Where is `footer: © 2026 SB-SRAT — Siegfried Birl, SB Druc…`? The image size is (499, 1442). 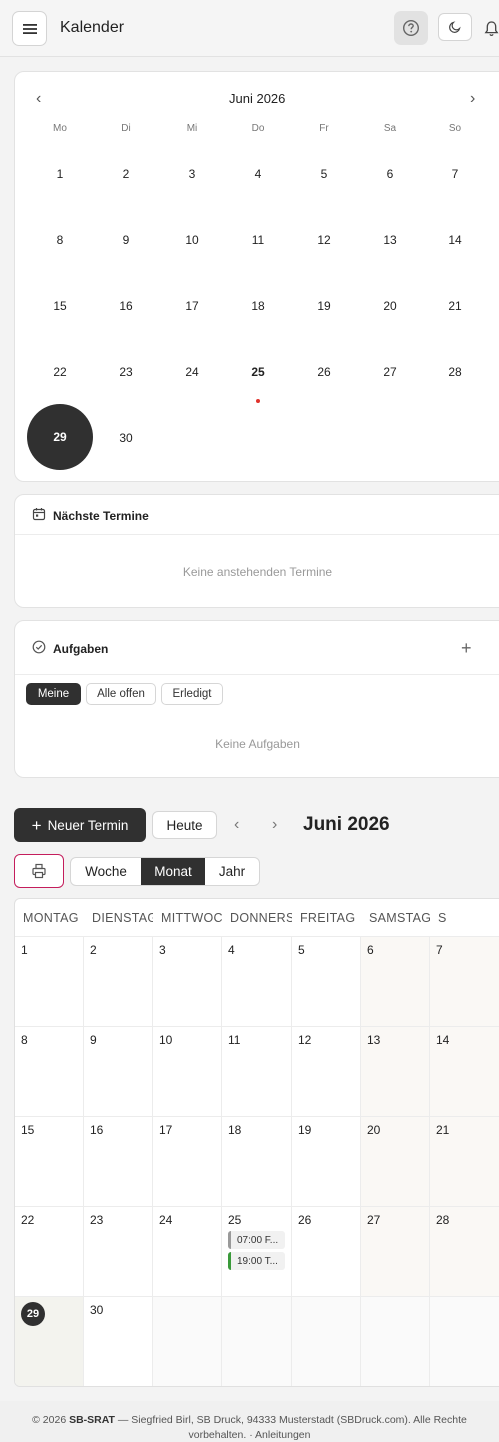
footer: © 2026 SB-SRAT — Siegfried Birl, SB Druc… is located at coordinates (249, 1421).